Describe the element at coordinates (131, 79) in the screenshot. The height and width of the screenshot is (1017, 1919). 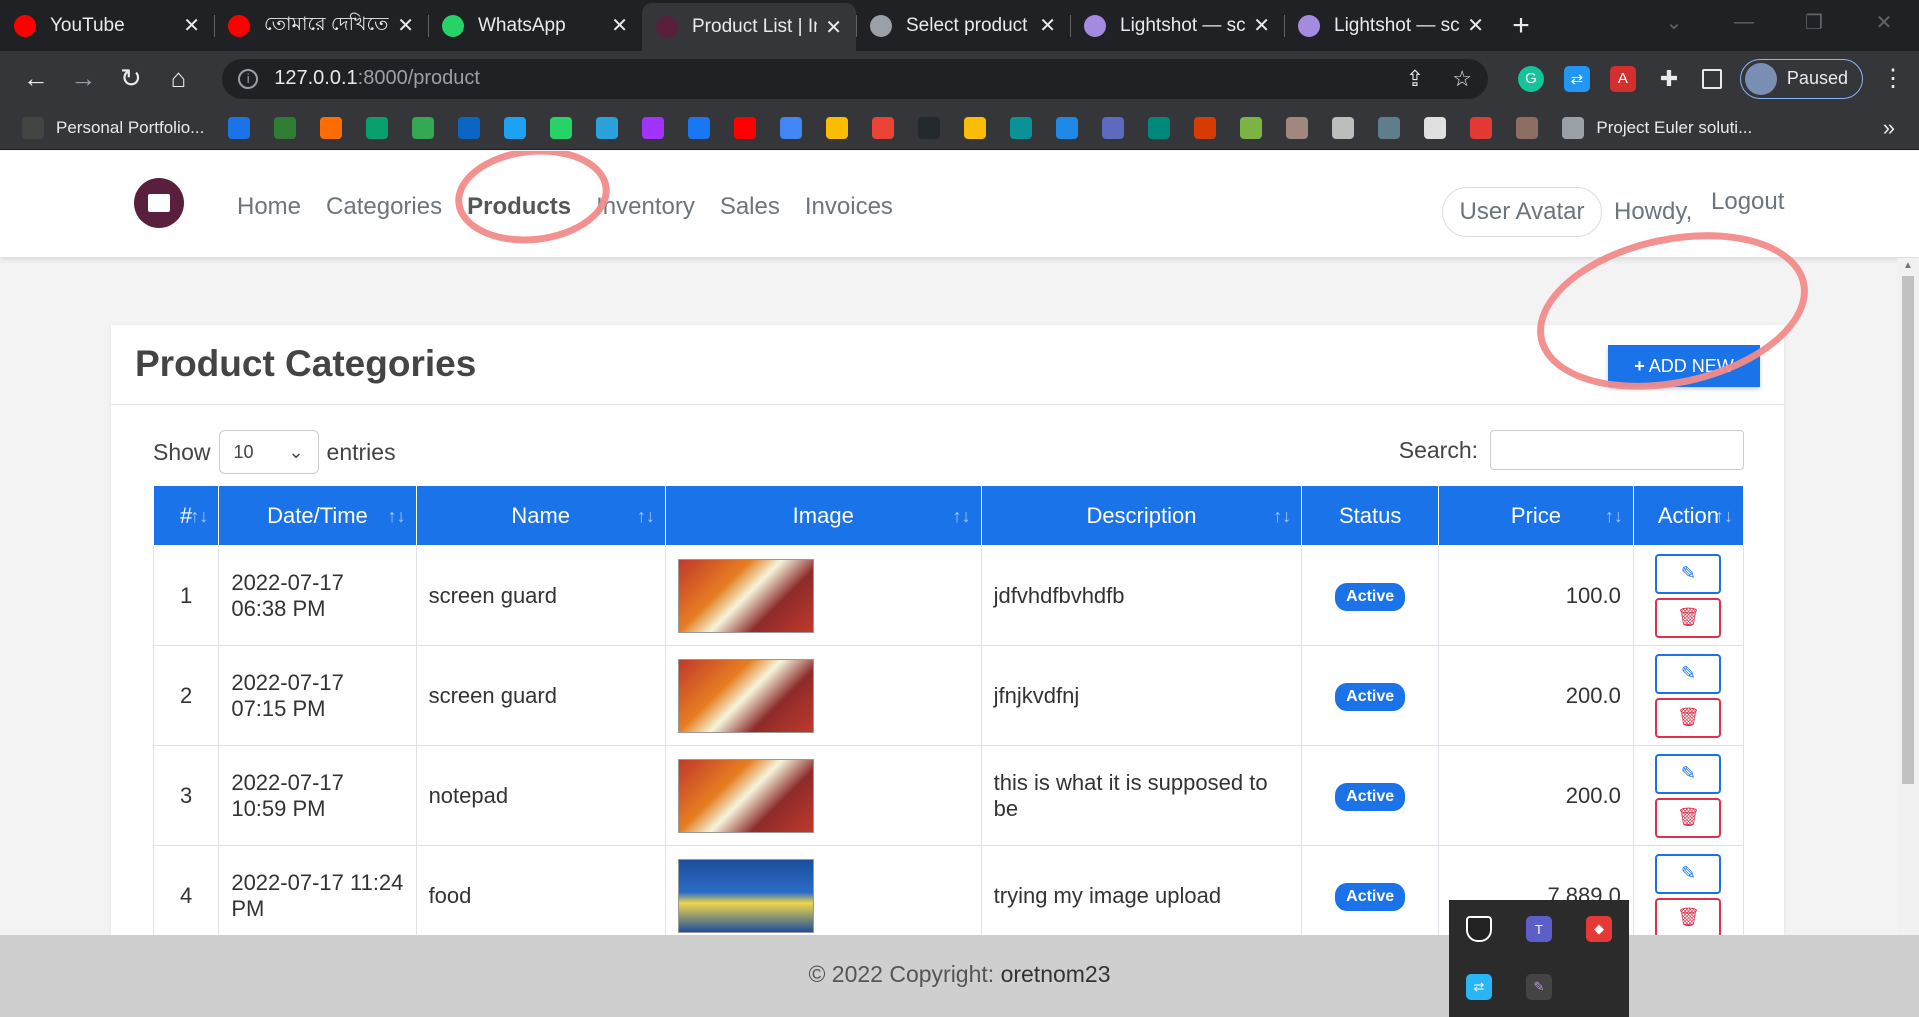
I see `reload-icon: ↻` at that location.